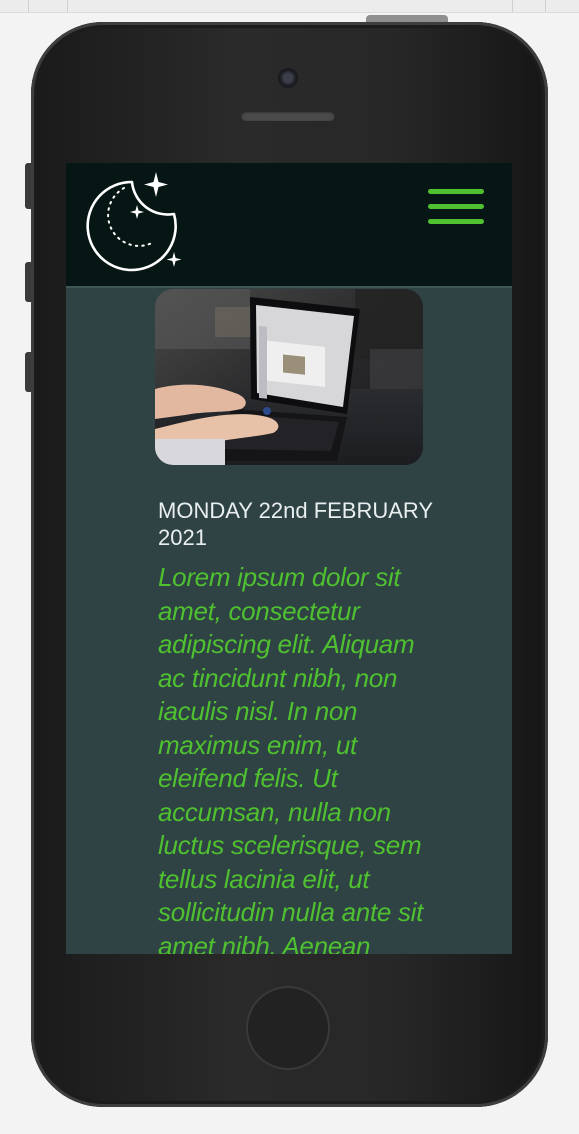 This screenshot has width=579, height=1134. What do you see at coordinates (288, 78) in the screenshot?
I see `front-camera` at bounding box center [288, 78].